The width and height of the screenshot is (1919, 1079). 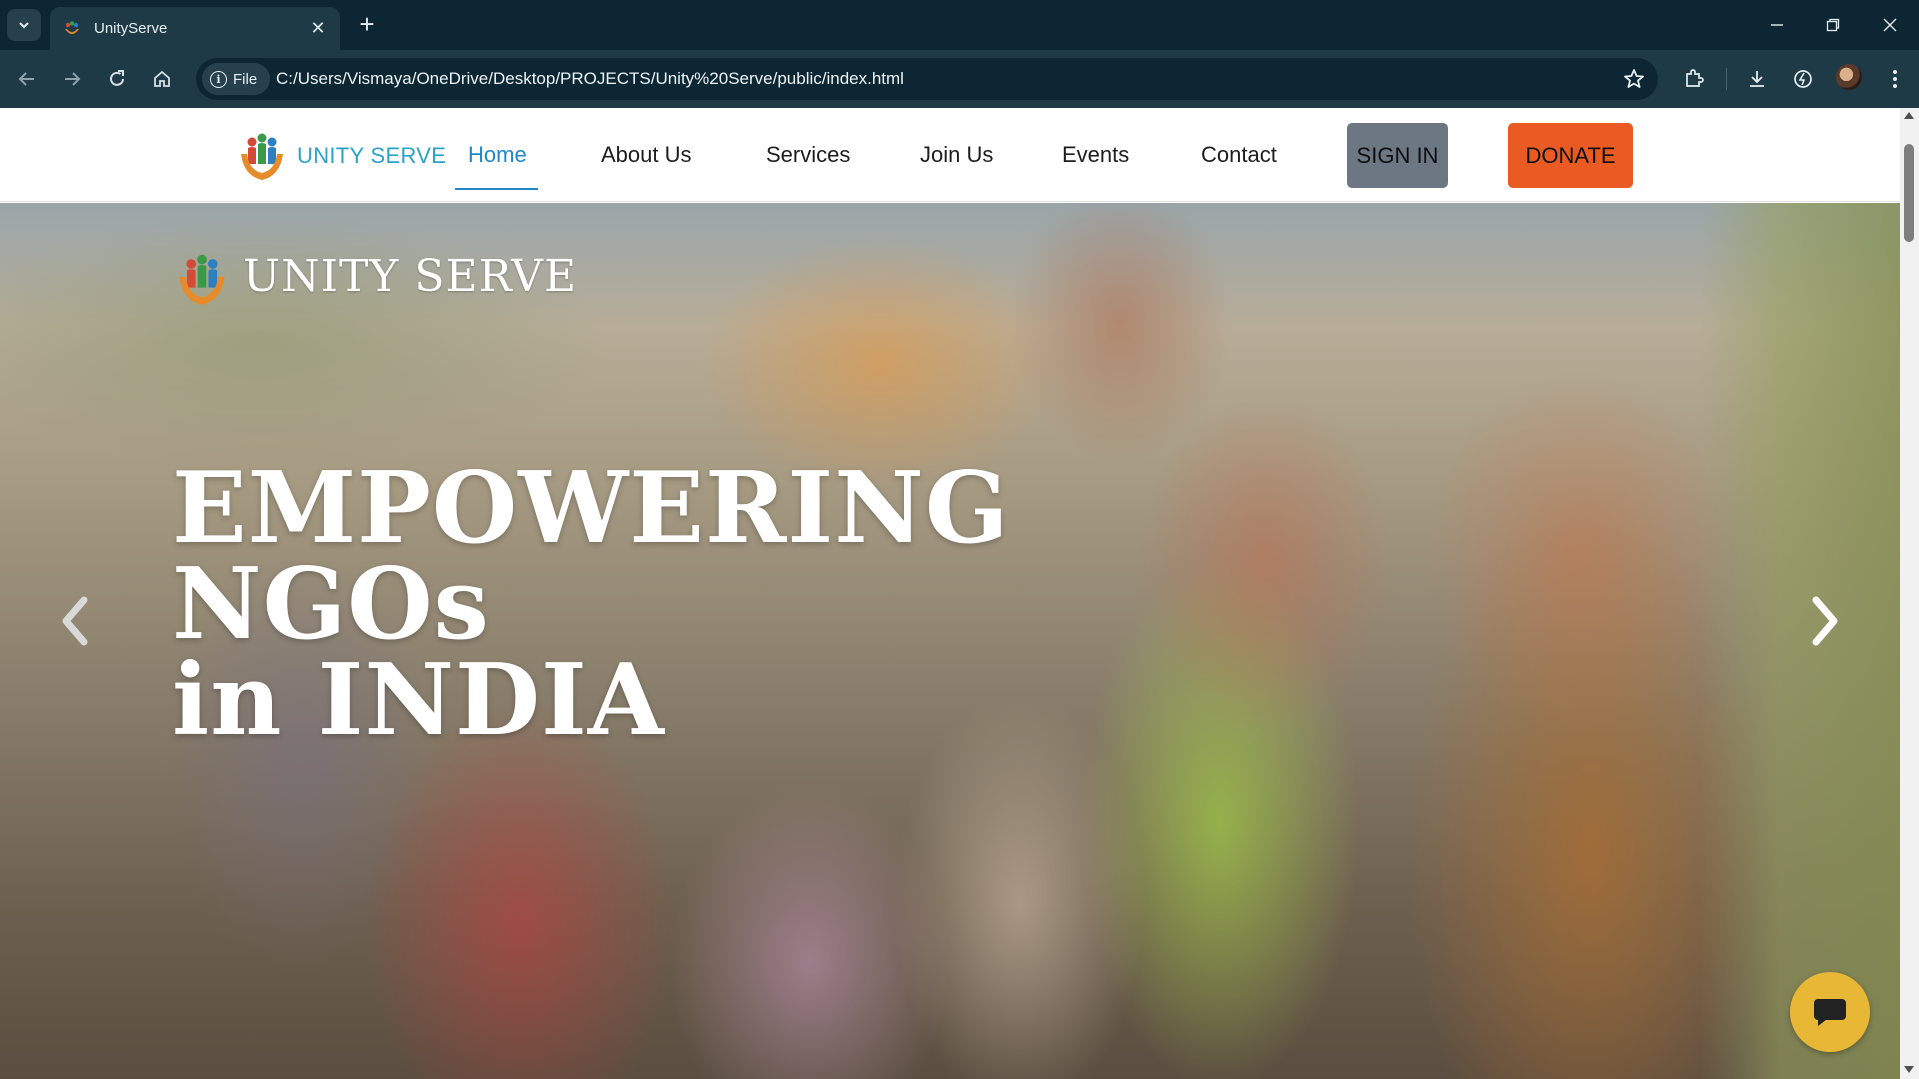 I want to click on hero-title: EMPOWERING NGOs in INDIA, so click(x=591, y=604).